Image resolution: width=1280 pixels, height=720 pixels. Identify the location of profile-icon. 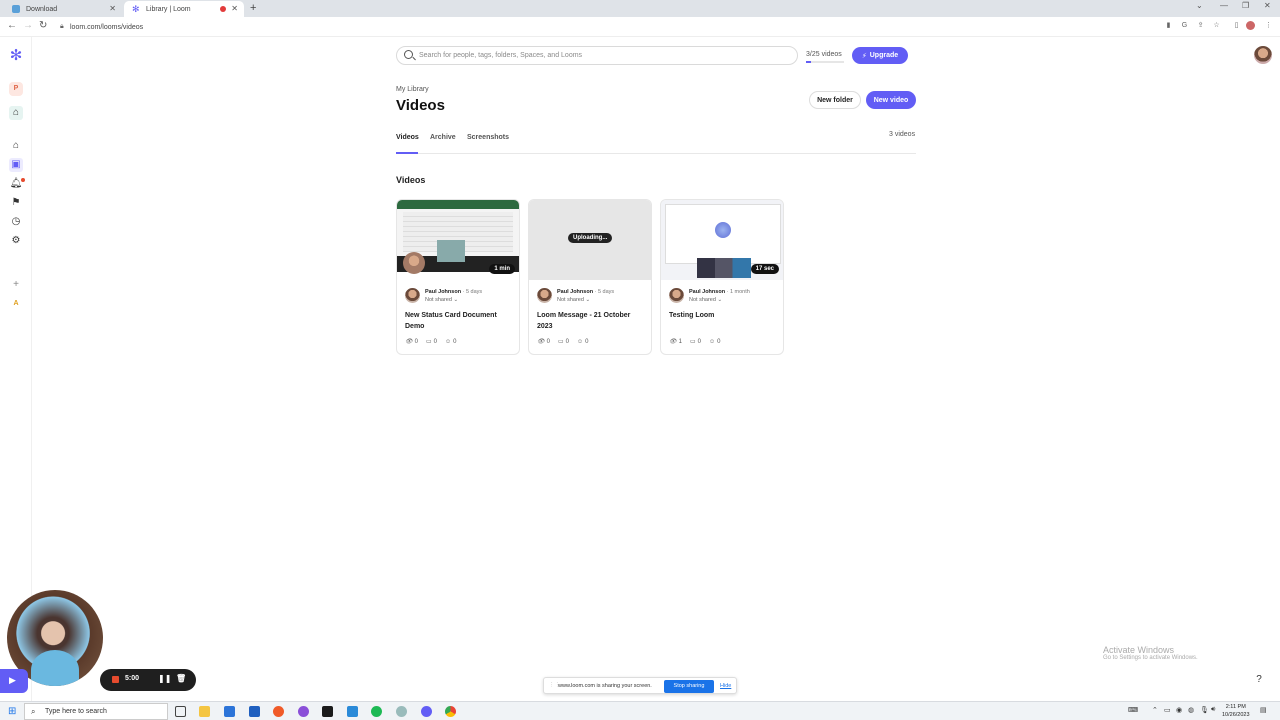
(1250, 25).